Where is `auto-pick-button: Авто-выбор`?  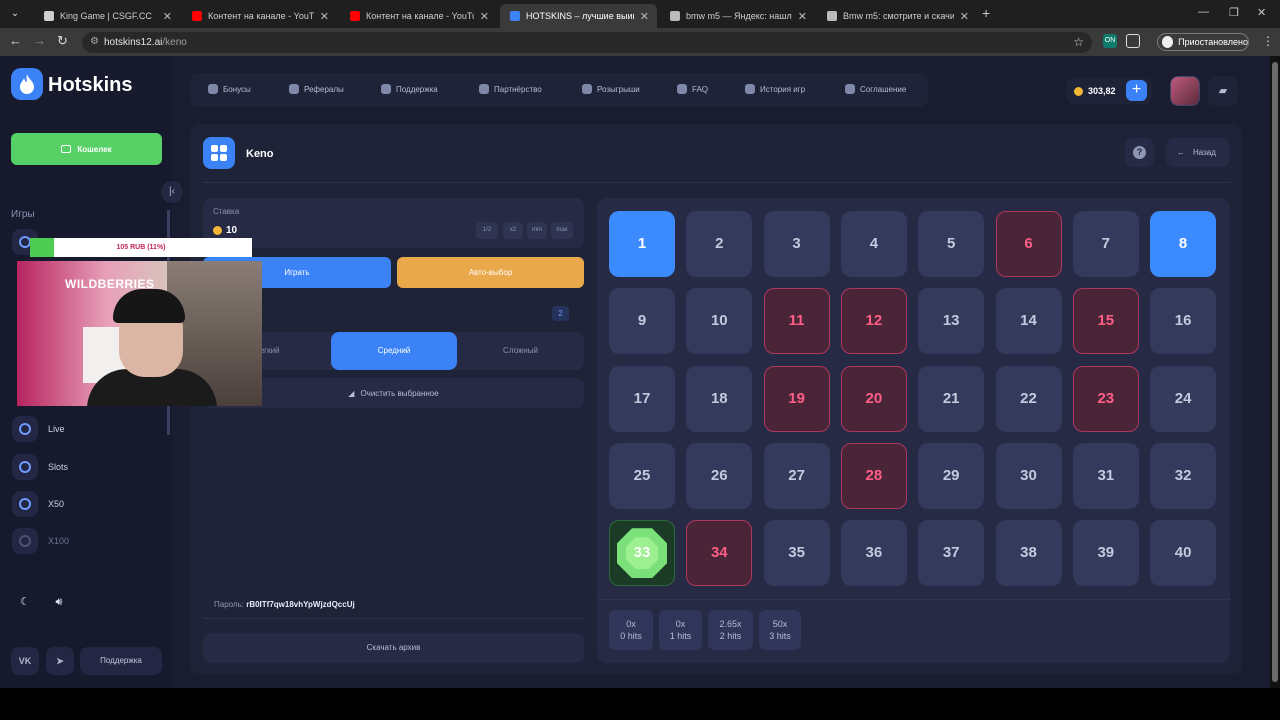
auto-pick-button: Авто-выбор is located at coordinates (490, 272).